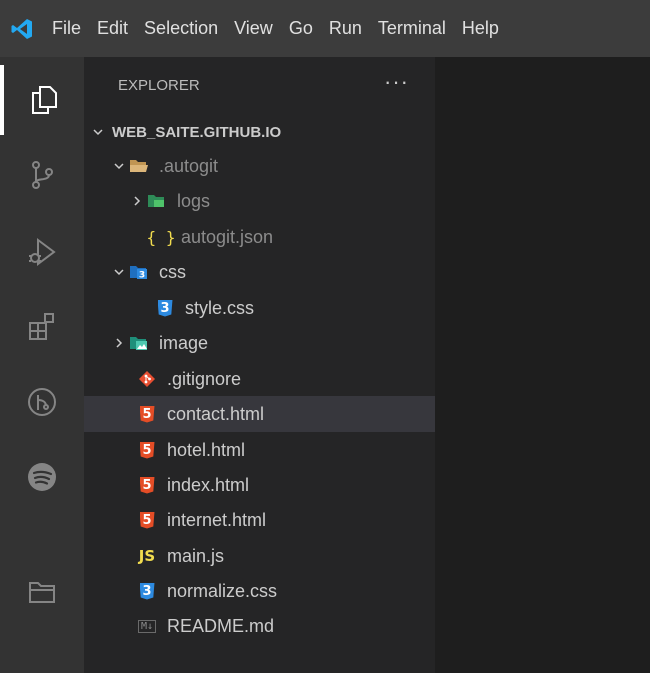 This screenshot has width=650, height=673. What do you see at coordinates (206, 449) in the screenshot?
I see `file-hotel-html-label: hotel.html` at bounding box center [206, 449].